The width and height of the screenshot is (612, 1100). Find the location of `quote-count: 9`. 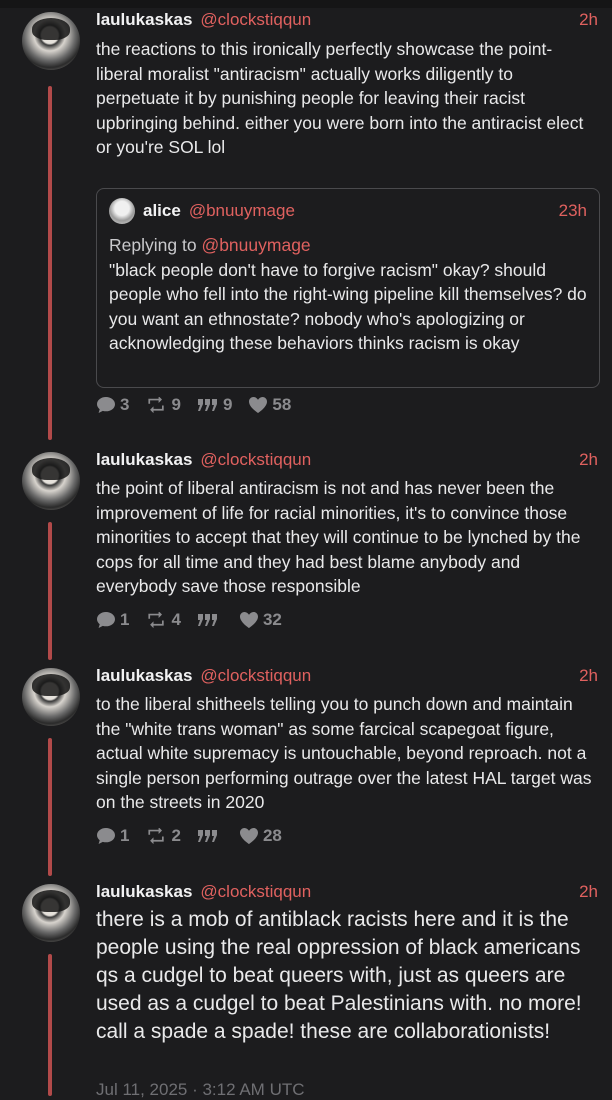

quote-count: 9 is located at coordinates (227, 404).